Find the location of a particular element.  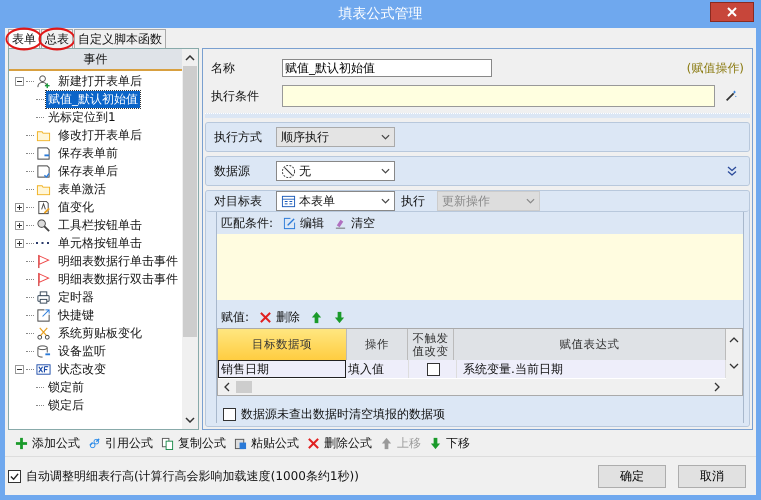

delete-icon is located at coordinates (265, 317).